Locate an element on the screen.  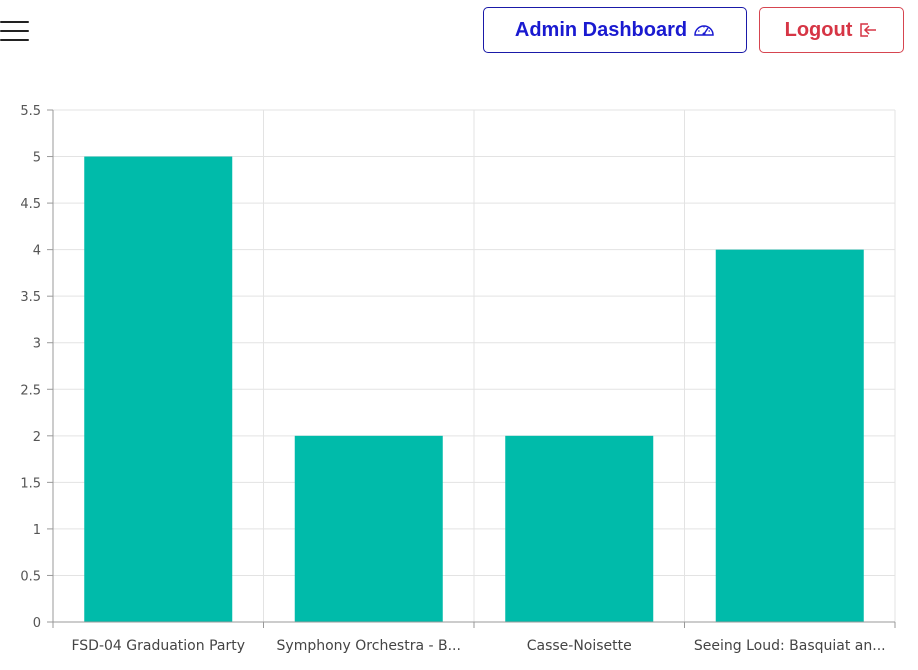
y-tick-label: 2 is located at coordinates (37, 437).